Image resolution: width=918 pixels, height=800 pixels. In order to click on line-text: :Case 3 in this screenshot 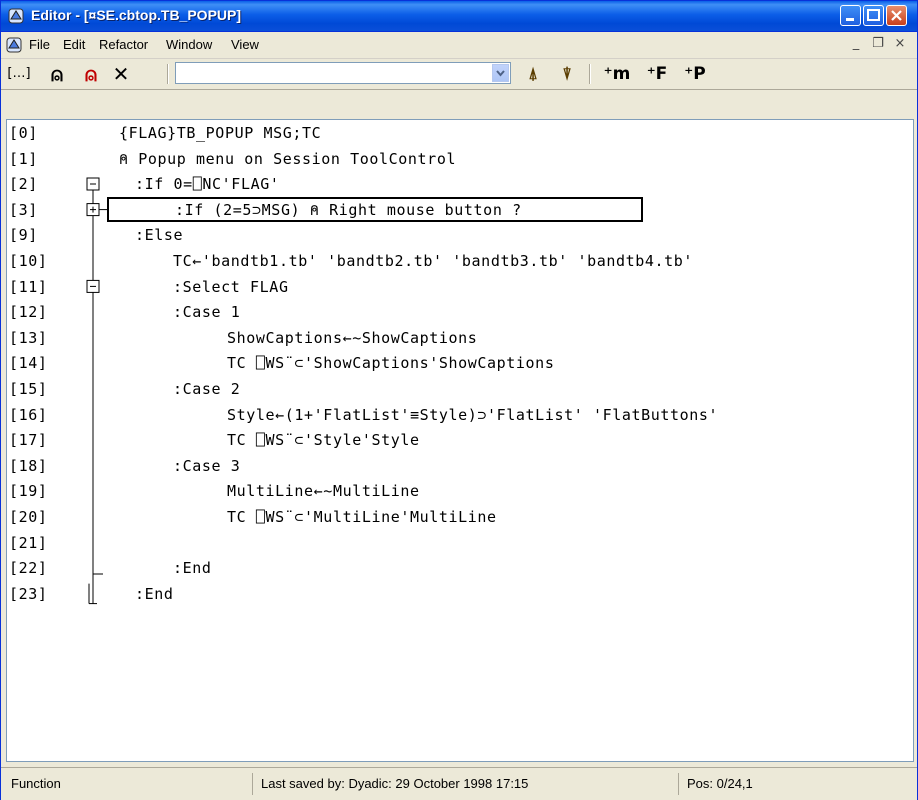, I will do `click(207, 465)`.